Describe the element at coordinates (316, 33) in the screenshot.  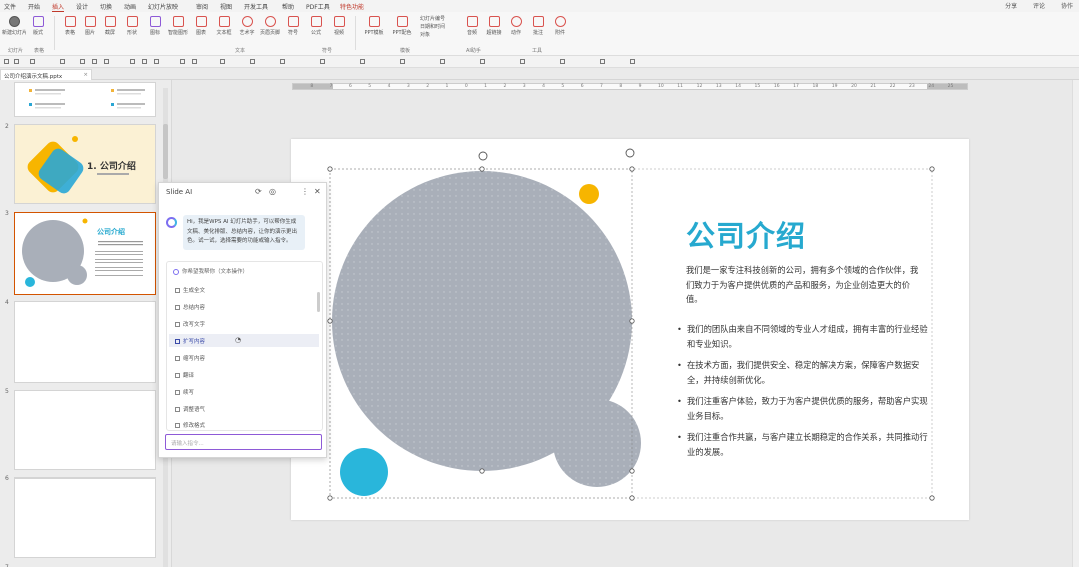
I see `equation-button: 公式` at that location.